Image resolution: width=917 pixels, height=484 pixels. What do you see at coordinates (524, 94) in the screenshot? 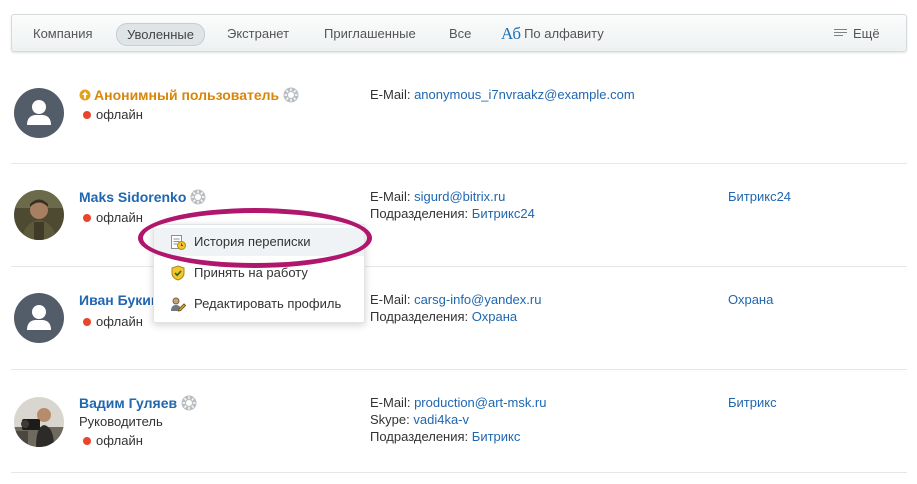
I see `email-link: anonymous_i7nvraakz@example.com` at bounding box center [524, 94].